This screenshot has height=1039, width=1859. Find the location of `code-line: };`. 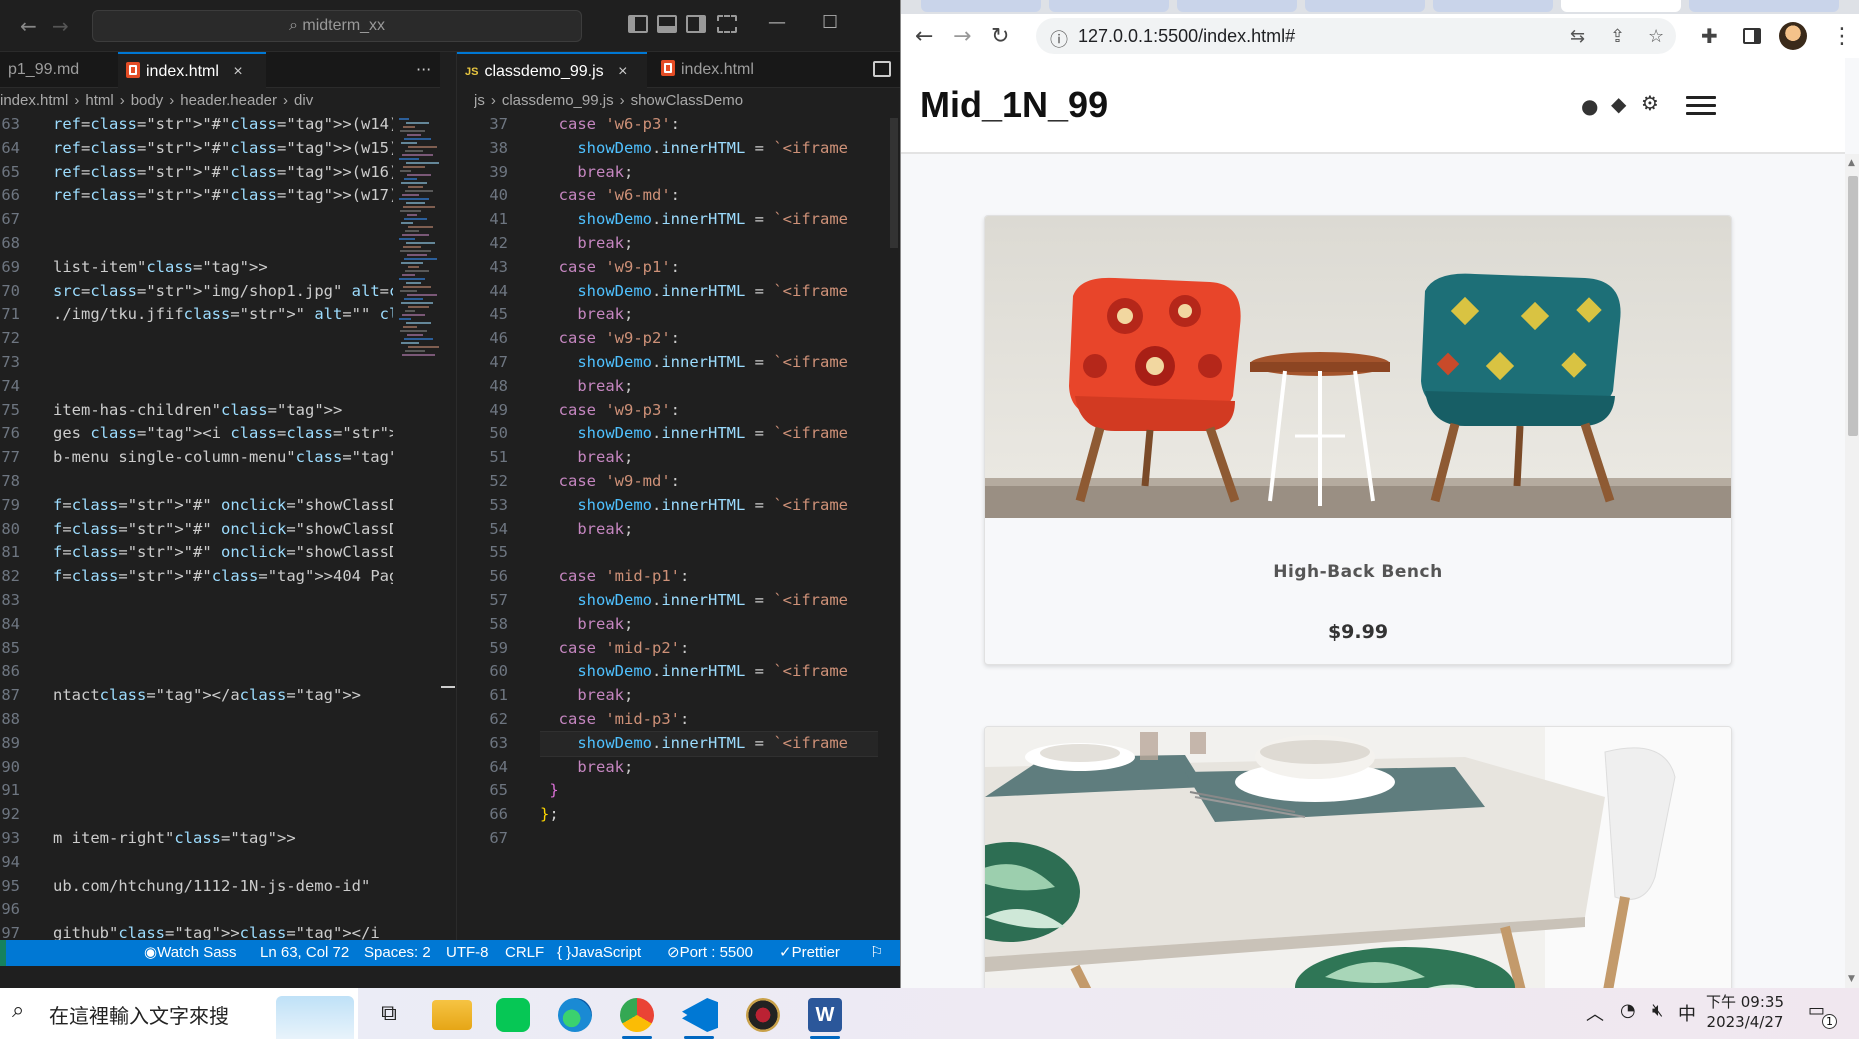

code-line: }; is located at coordinates (709, 815).